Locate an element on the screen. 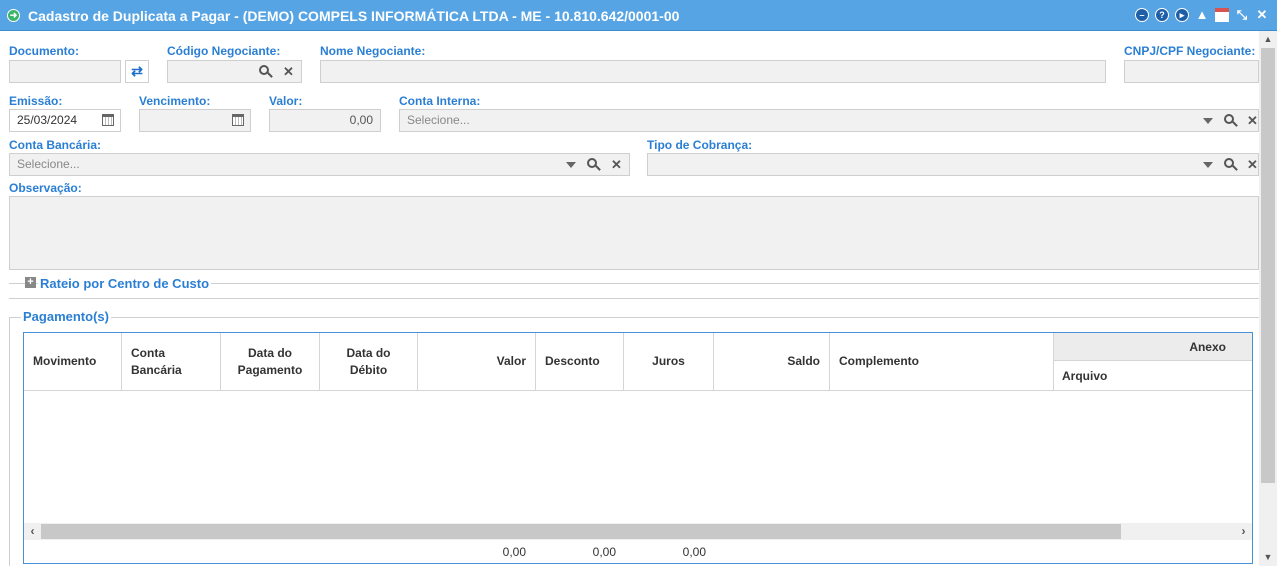 The width and height of the screenshot is (1277, 566). emissao-label: Emissão: is located at coordinates (36, 101).